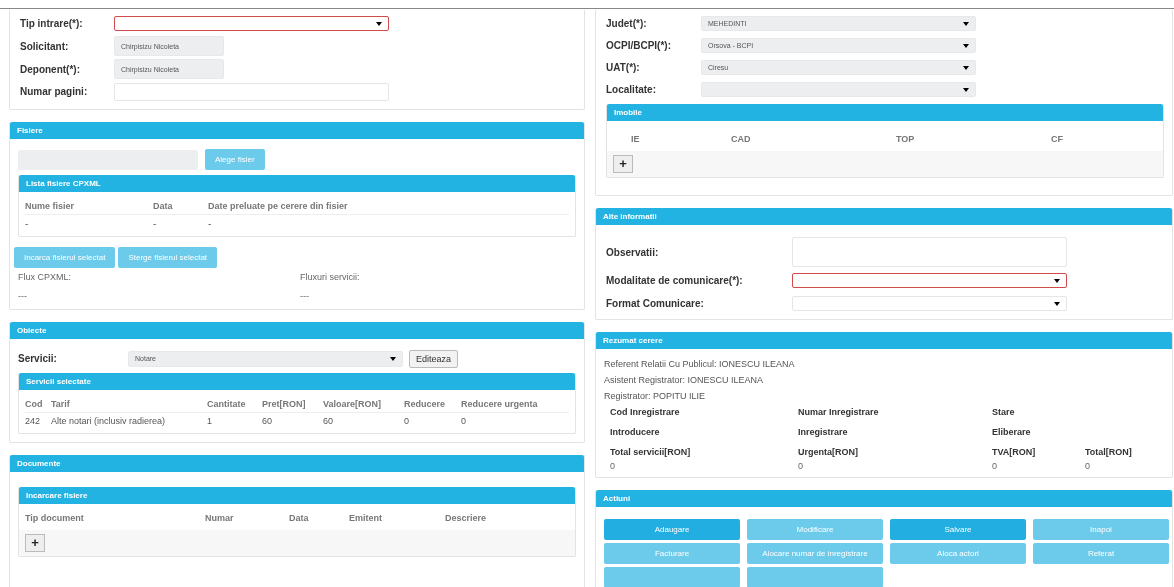 This screenshot has height=587, width=1174. What do you see at coordinates (823, 432) in the screenshot?
I see `summary-label: Inregistrare` at bounding box center [823, 432].